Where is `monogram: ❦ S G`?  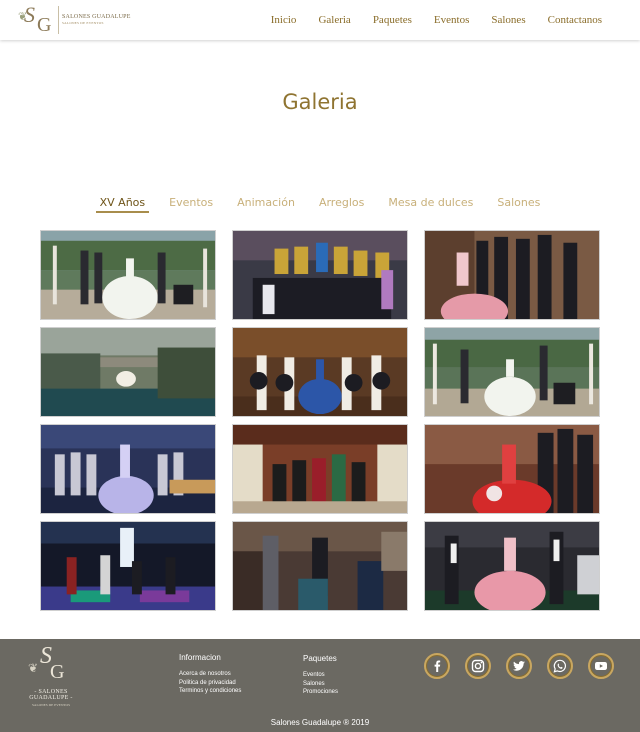 monogram: ❦ S G is located at coordinates (38, 19).